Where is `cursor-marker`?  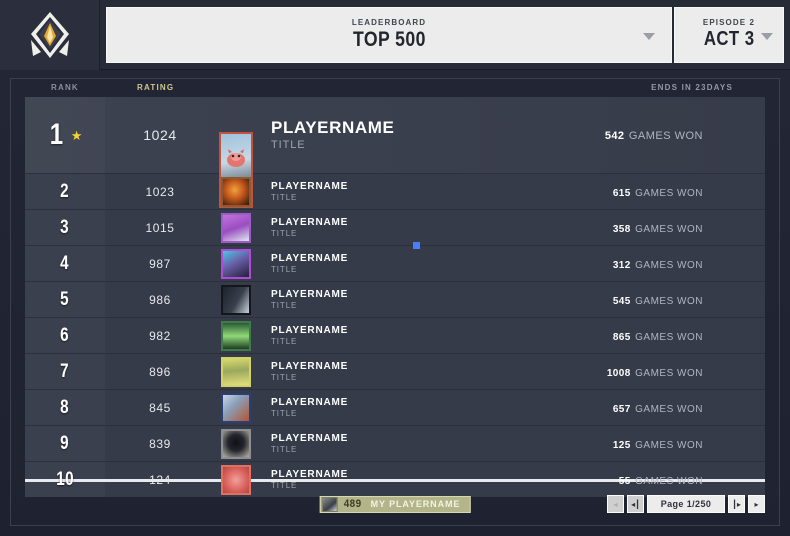
cursor-marker is located at coordinates (416, 245).